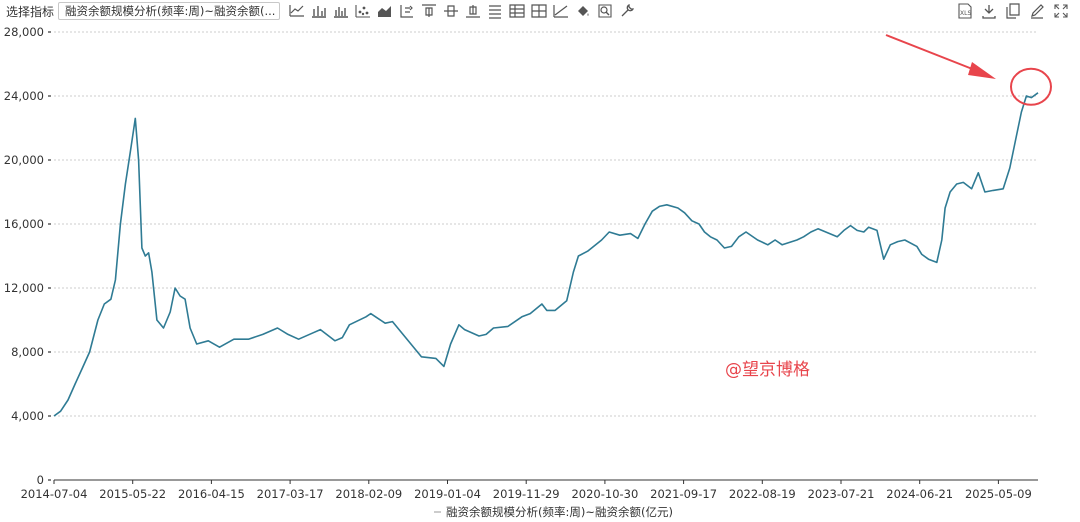  I want to click on y-tick-label: 20,000, so click(24, 160).